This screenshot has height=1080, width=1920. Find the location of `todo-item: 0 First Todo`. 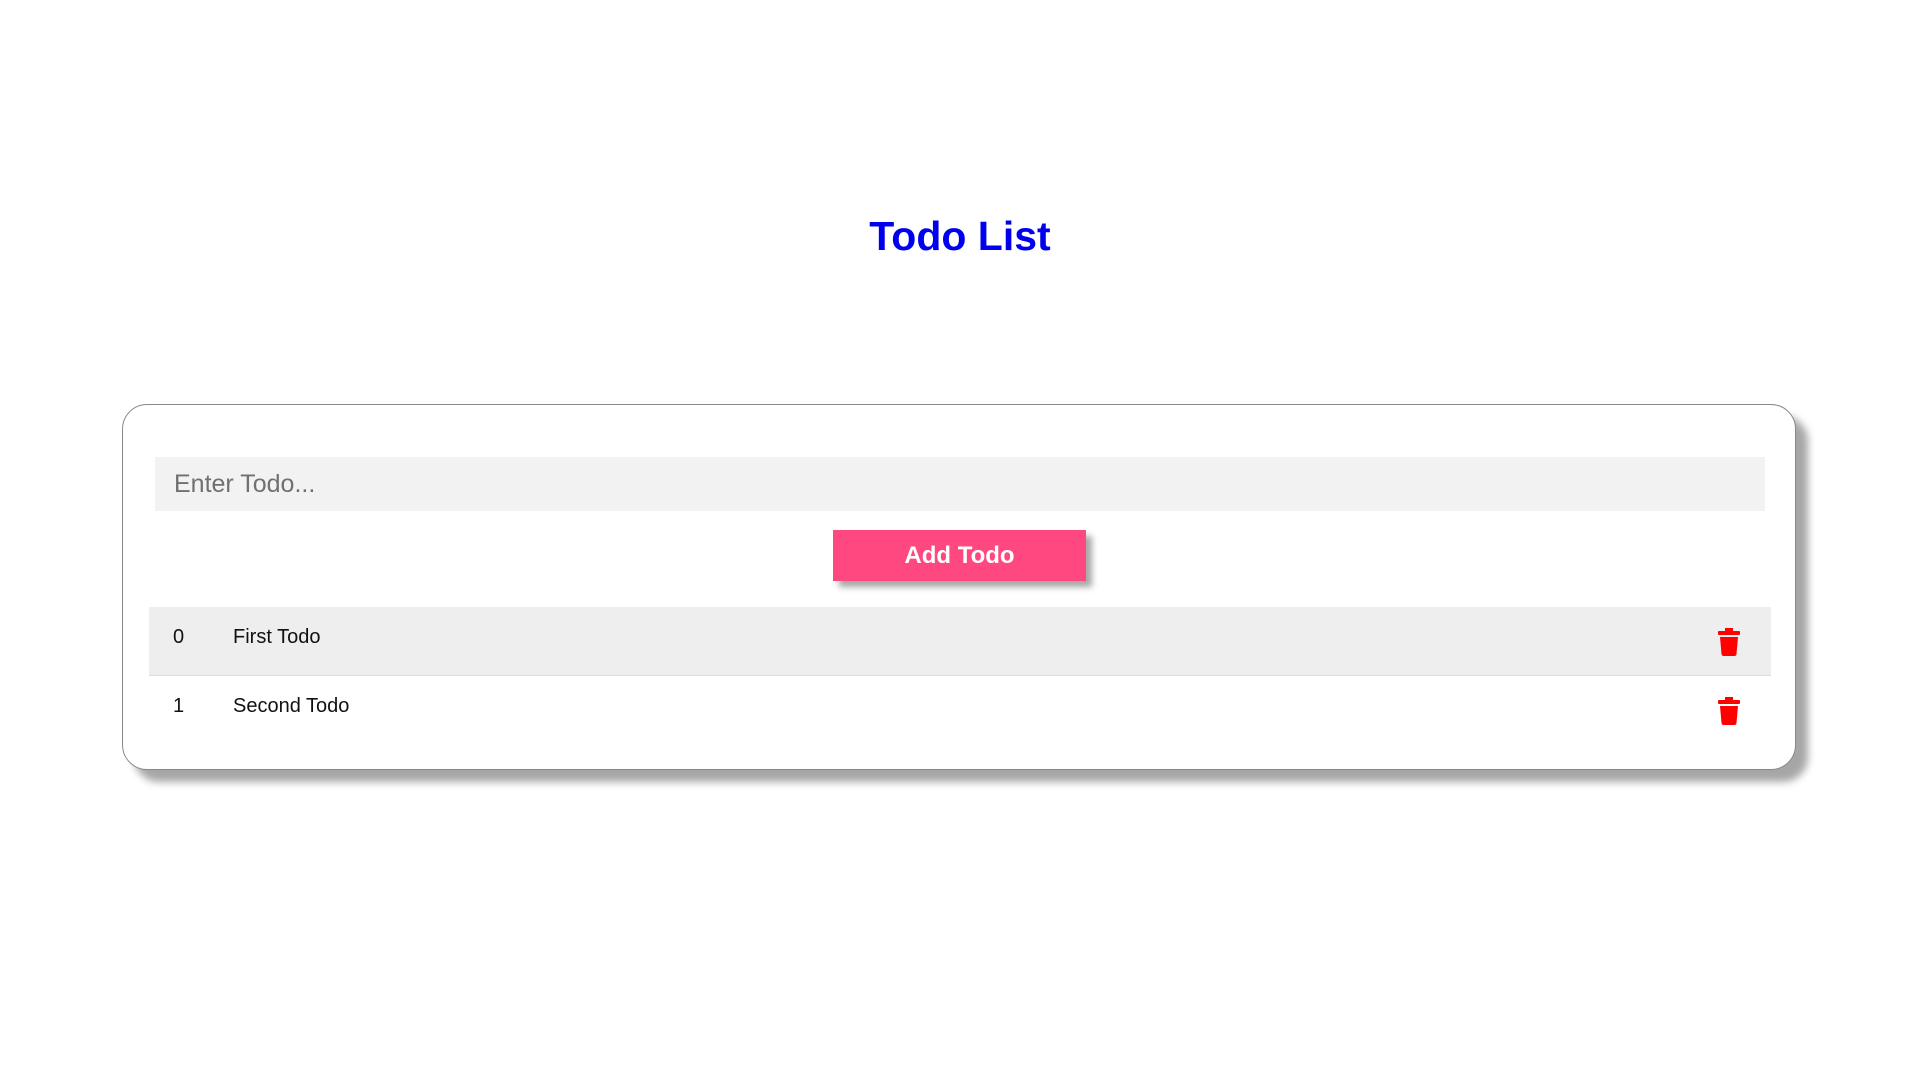

todo-item: 0 First Todo is located at coordinates (960, 641).